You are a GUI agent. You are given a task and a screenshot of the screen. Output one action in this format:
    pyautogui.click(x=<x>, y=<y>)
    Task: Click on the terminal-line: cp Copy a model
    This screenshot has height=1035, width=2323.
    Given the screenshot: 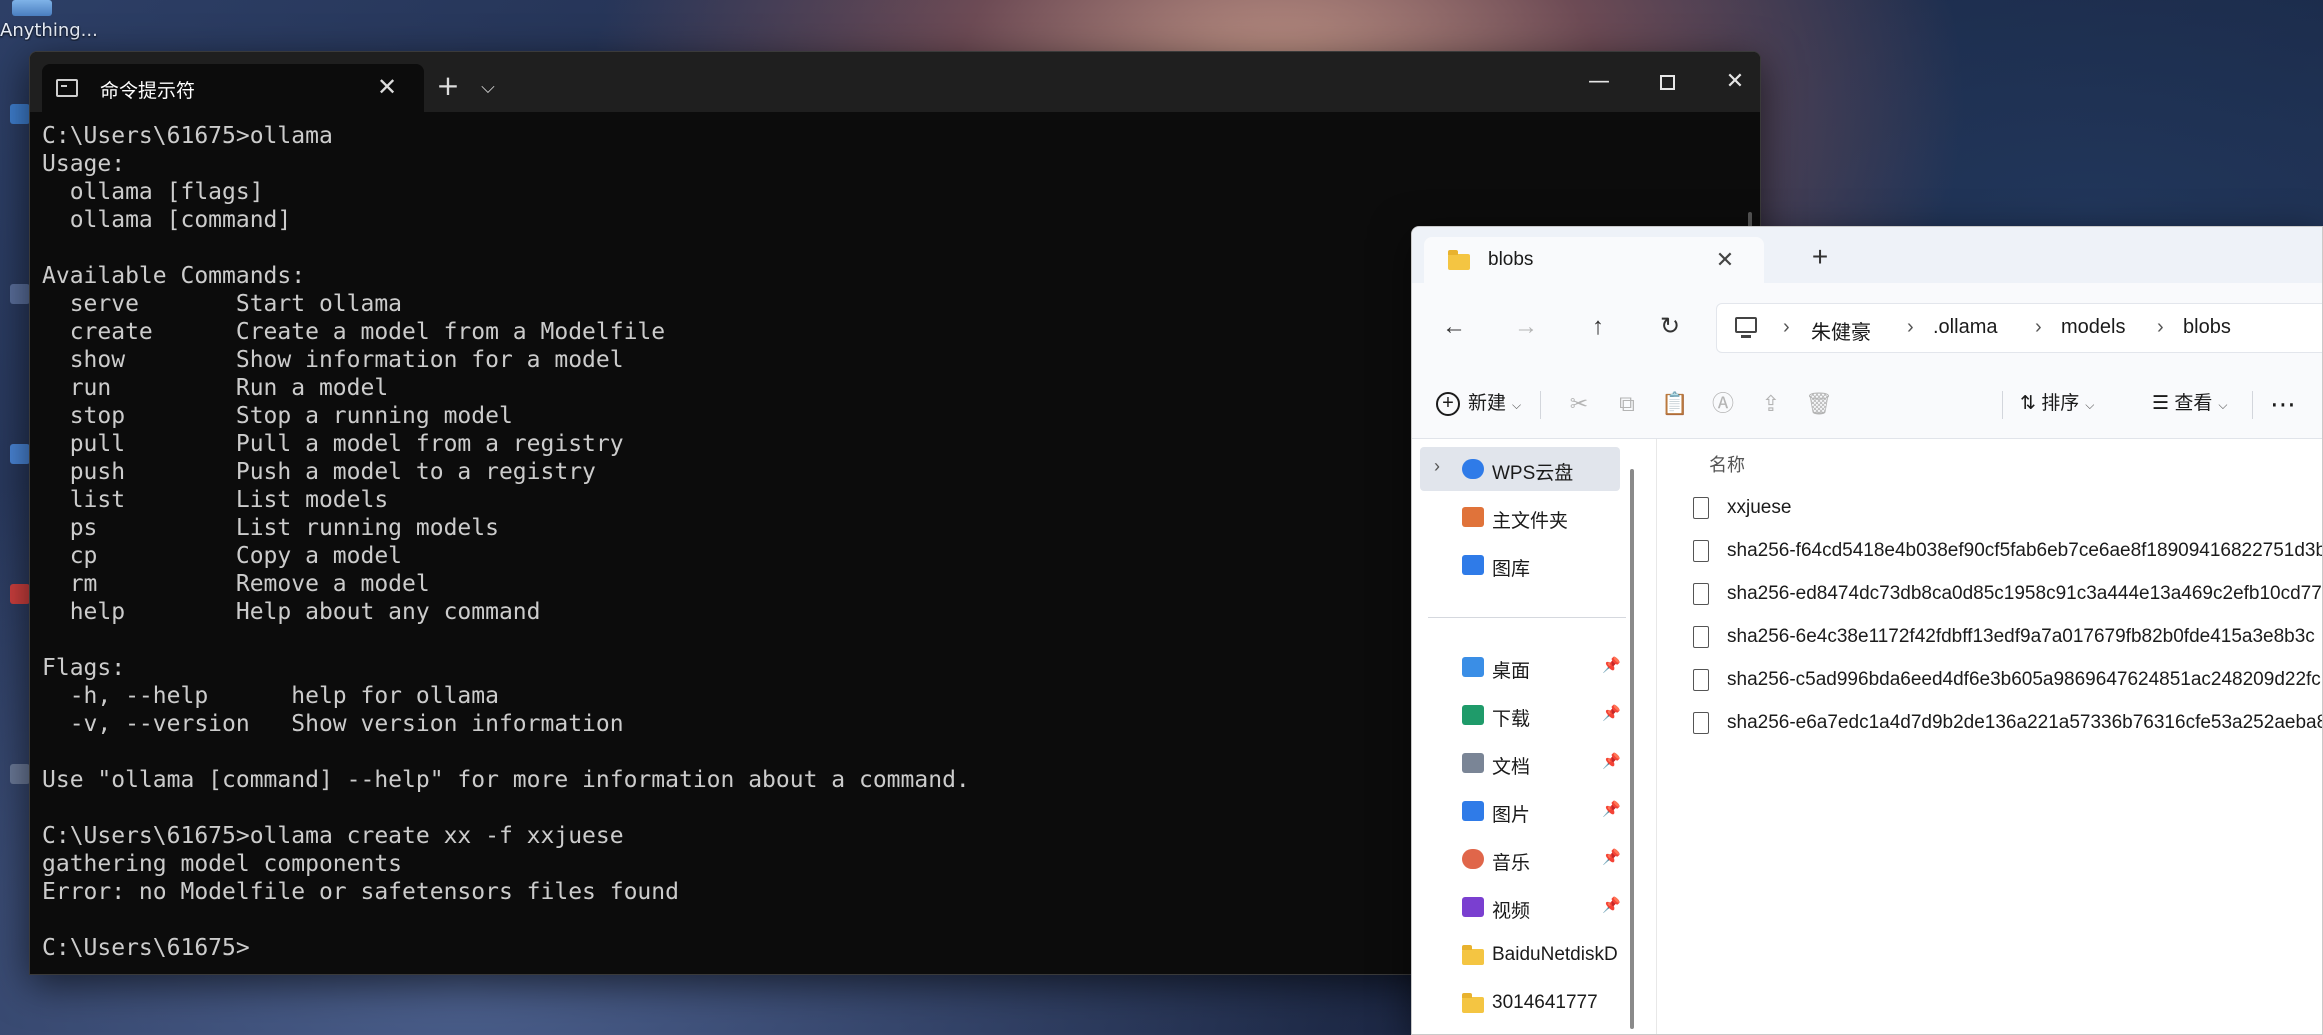 What is the action you would take?
    pyautogui.click(x=222, y=556)
    